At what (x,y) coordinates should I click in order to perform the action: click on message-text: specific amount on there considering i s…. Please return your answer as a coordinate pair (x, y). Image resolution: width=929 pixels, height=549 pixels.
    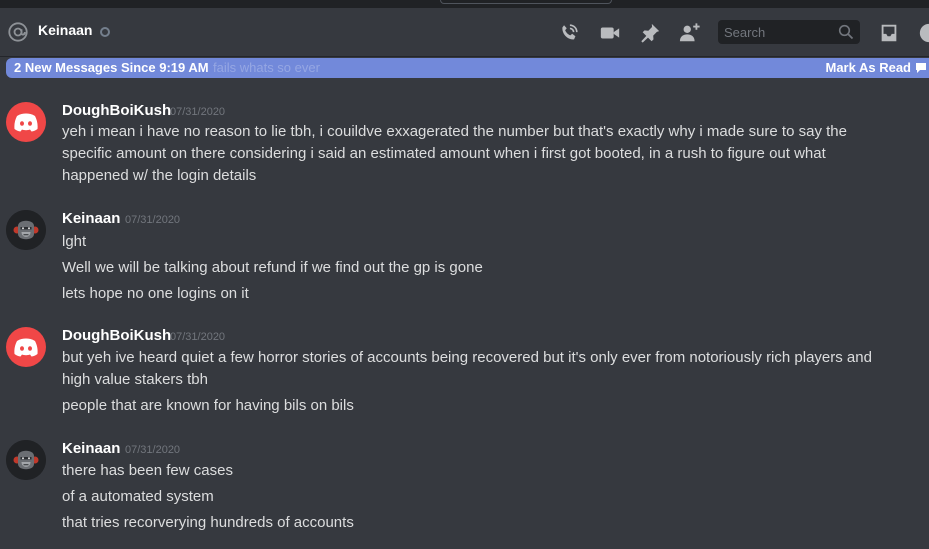
    Looking at the image, I should click on (444, 153).